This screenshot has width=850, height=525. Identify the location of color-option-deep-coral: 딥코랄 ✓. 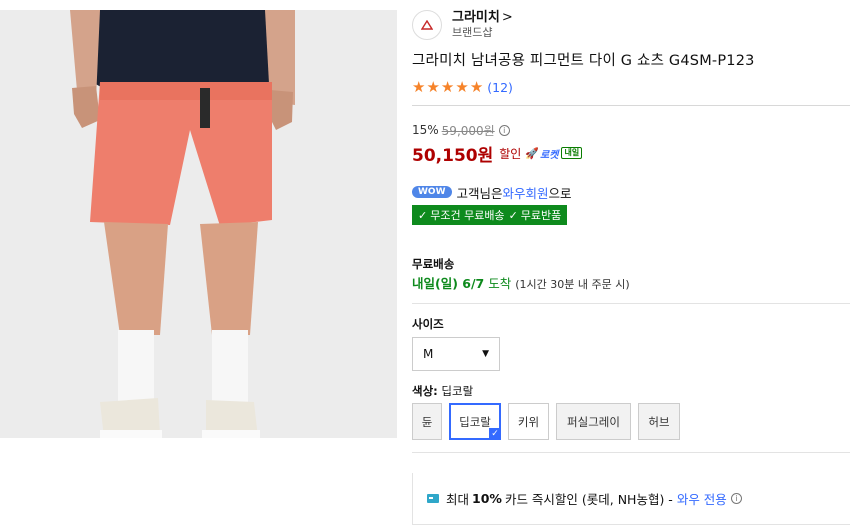
(475, 421).